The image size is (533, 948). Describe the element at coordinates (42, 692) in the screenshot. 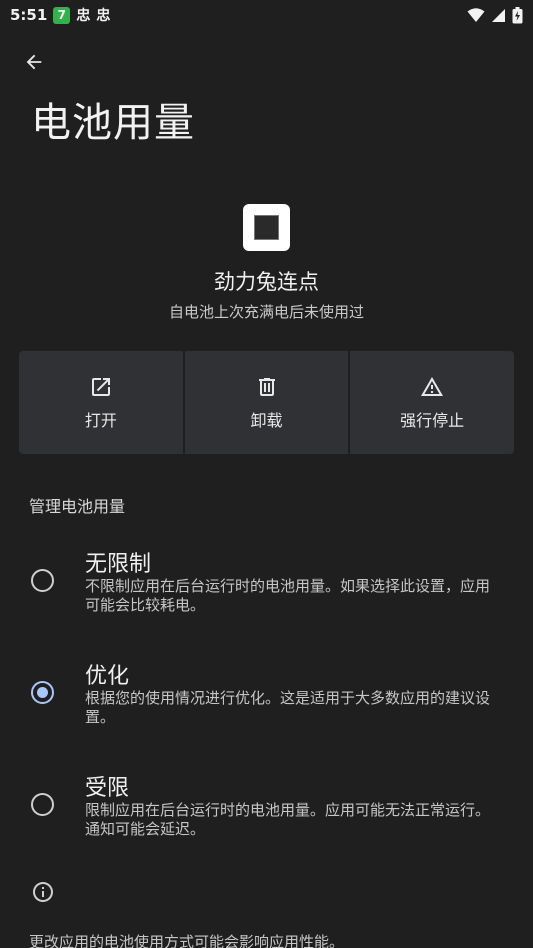

I see `radio-button-selected` at that location.